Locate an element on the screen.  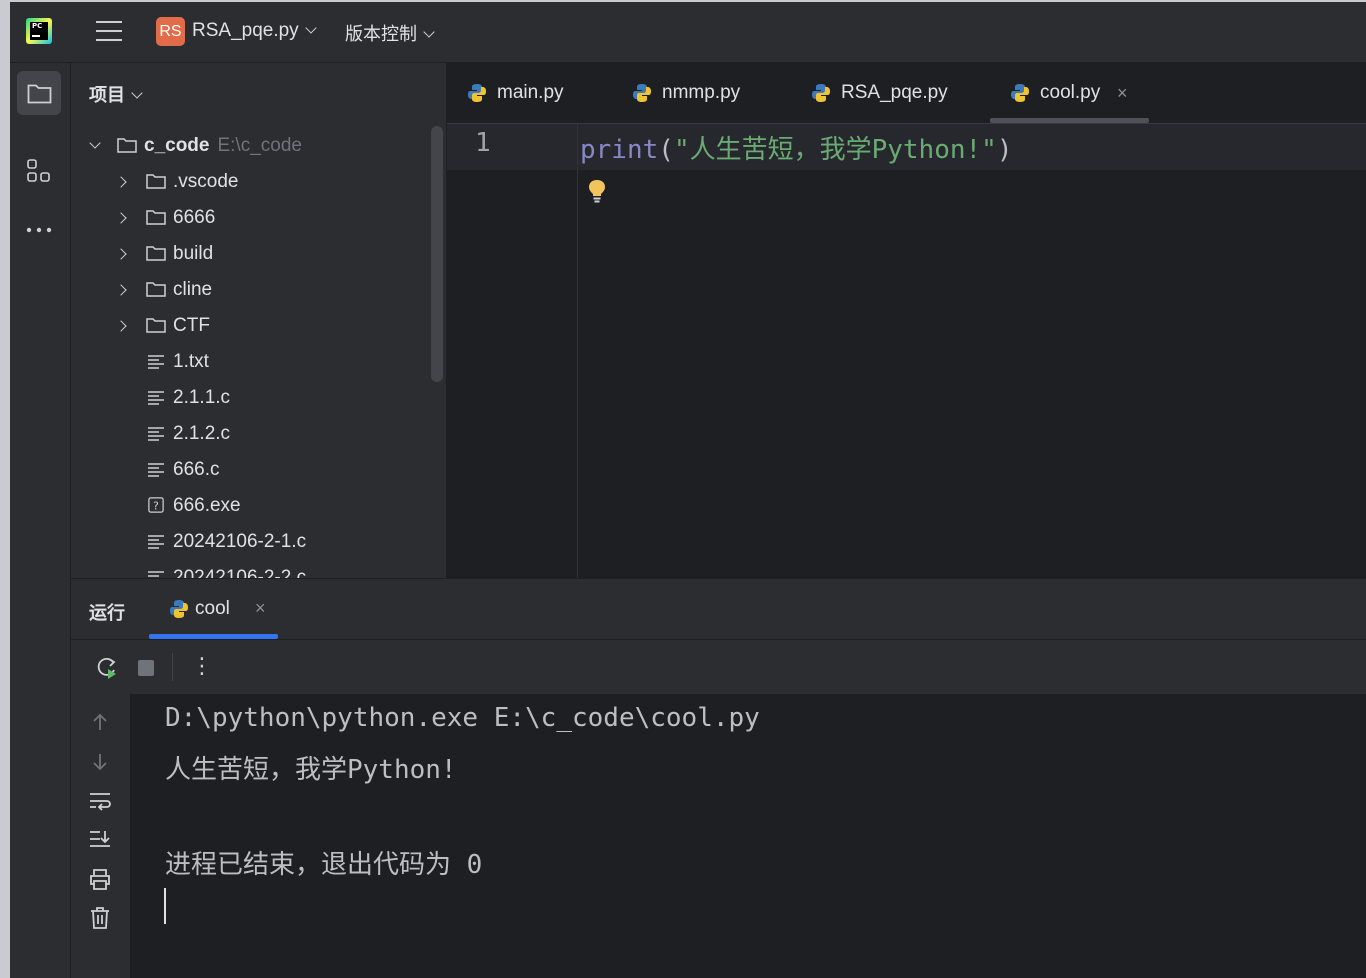
tree-item-build: build is located at coordinates (251, 254).